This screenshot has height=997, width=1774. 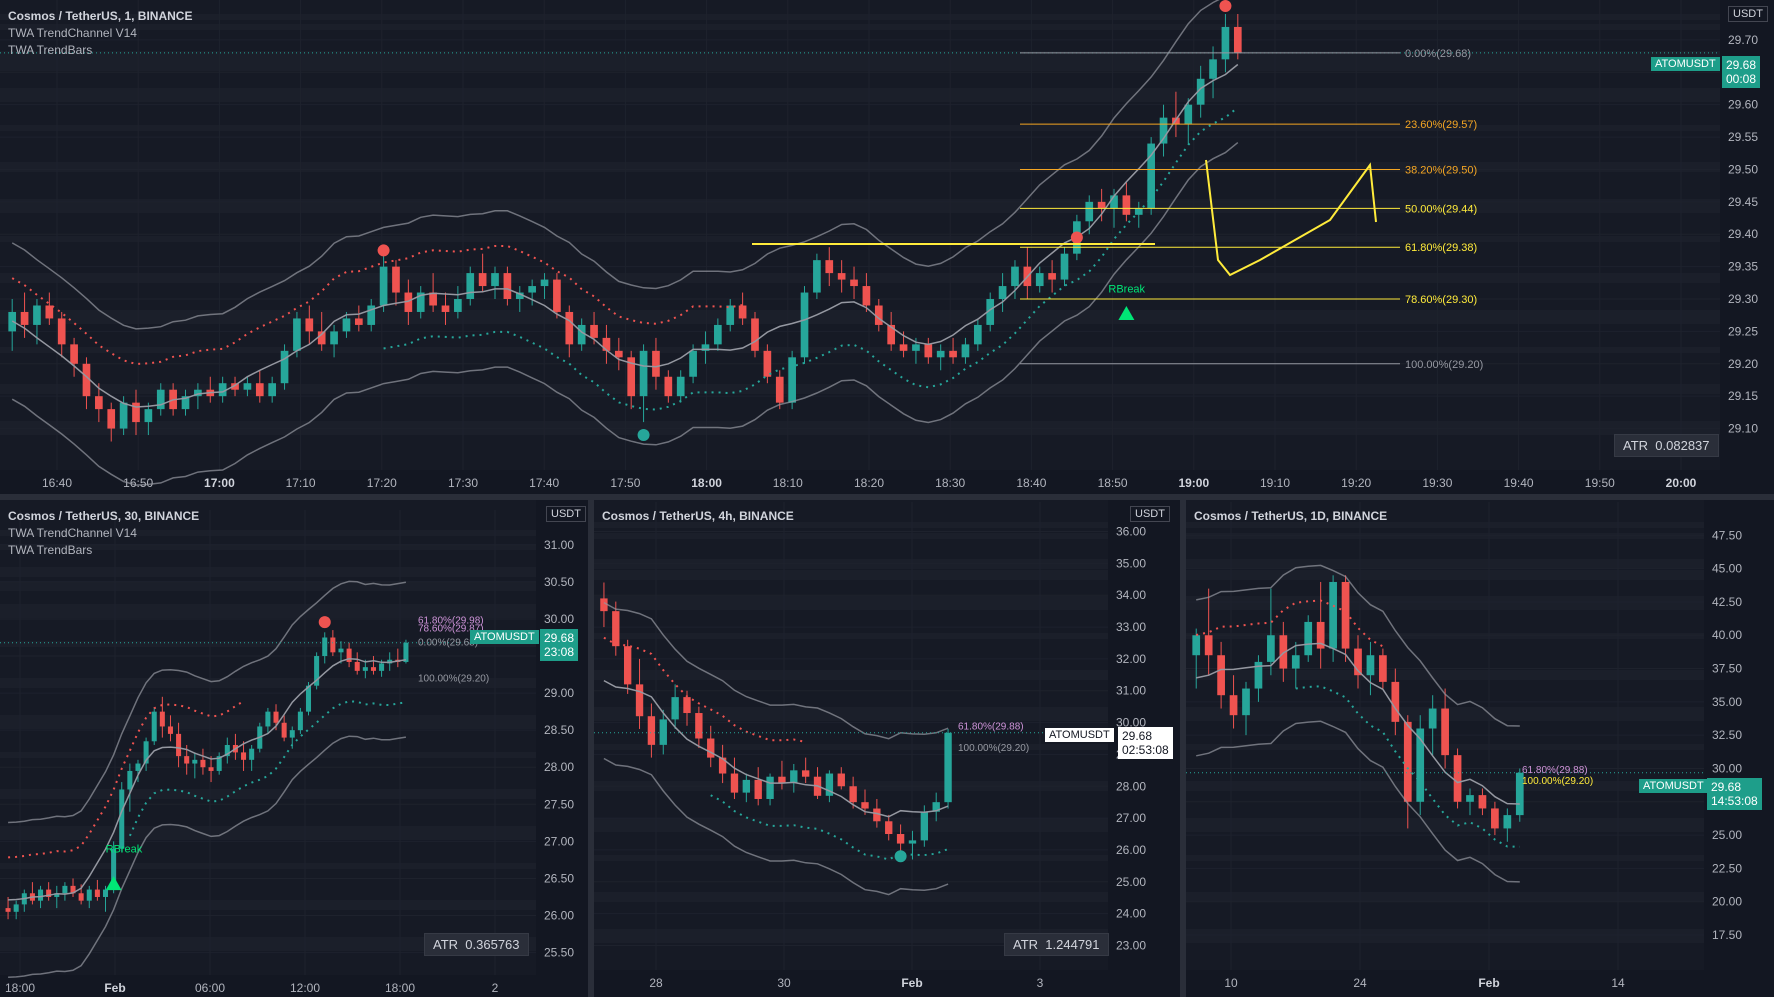 What do you see at coordinates (1131, 914) in the screenshot?
I see `y-tick-label: 24.00` at bounding box center [1131, 914].